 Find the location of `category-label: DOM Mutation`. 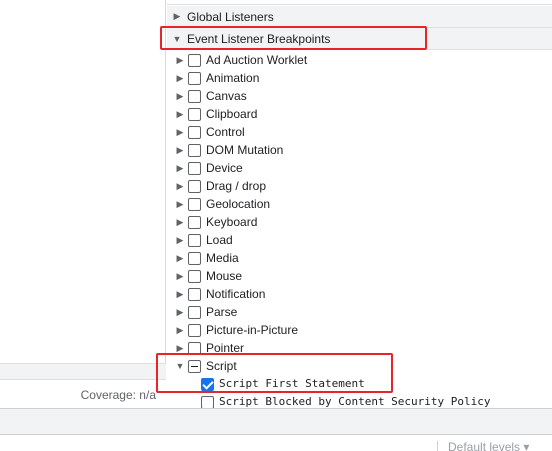

category-label: DOM Mutation is located at coordinates (245, 150).